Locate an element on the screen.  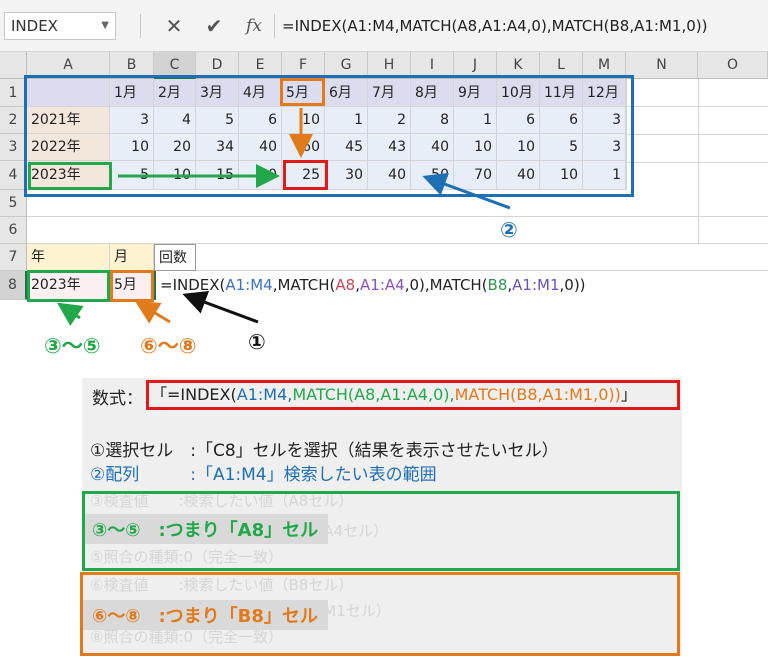
label-2: ② is located at coordinates (509, 230).